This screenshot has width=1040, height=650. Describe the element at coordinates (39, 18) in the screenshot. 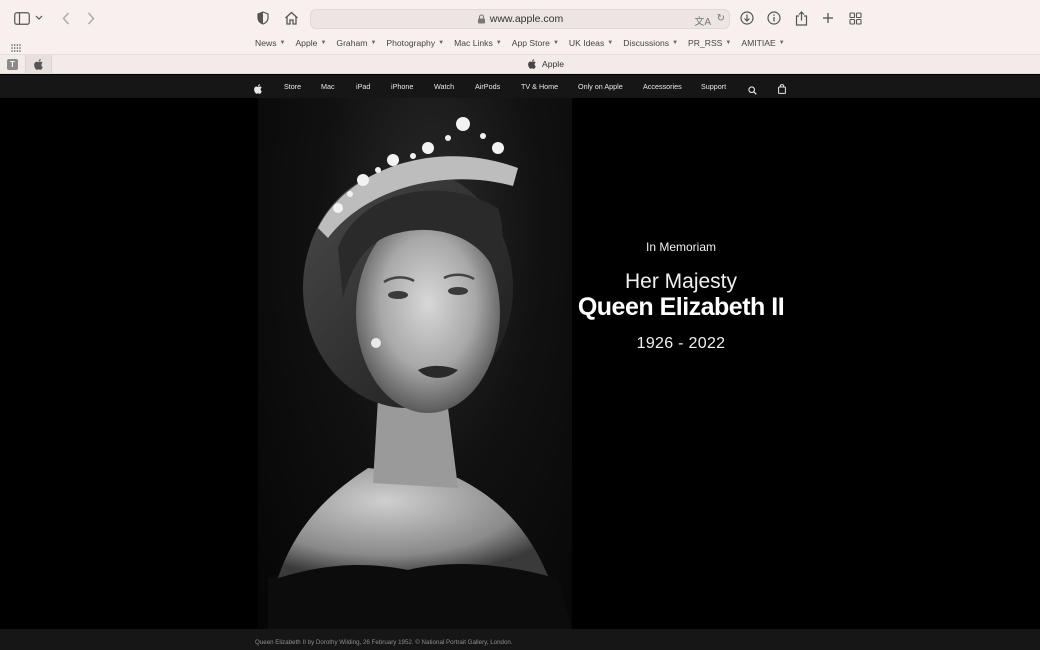

I see `sidebar-chevron-down-icon` at that location.